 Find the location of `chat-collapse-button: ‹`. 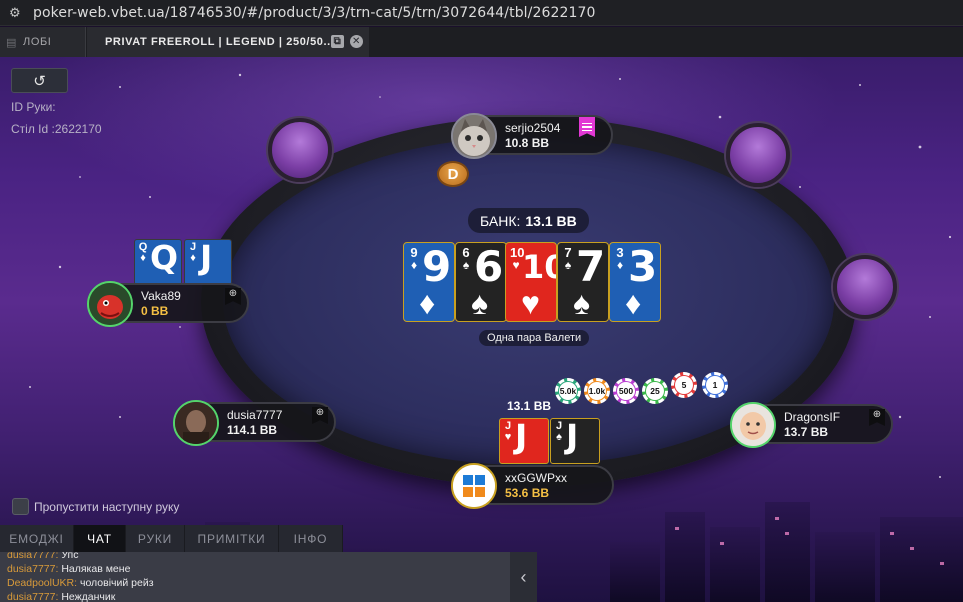

chat-collapse-button: ‹ is located at coordinates (523, 577).